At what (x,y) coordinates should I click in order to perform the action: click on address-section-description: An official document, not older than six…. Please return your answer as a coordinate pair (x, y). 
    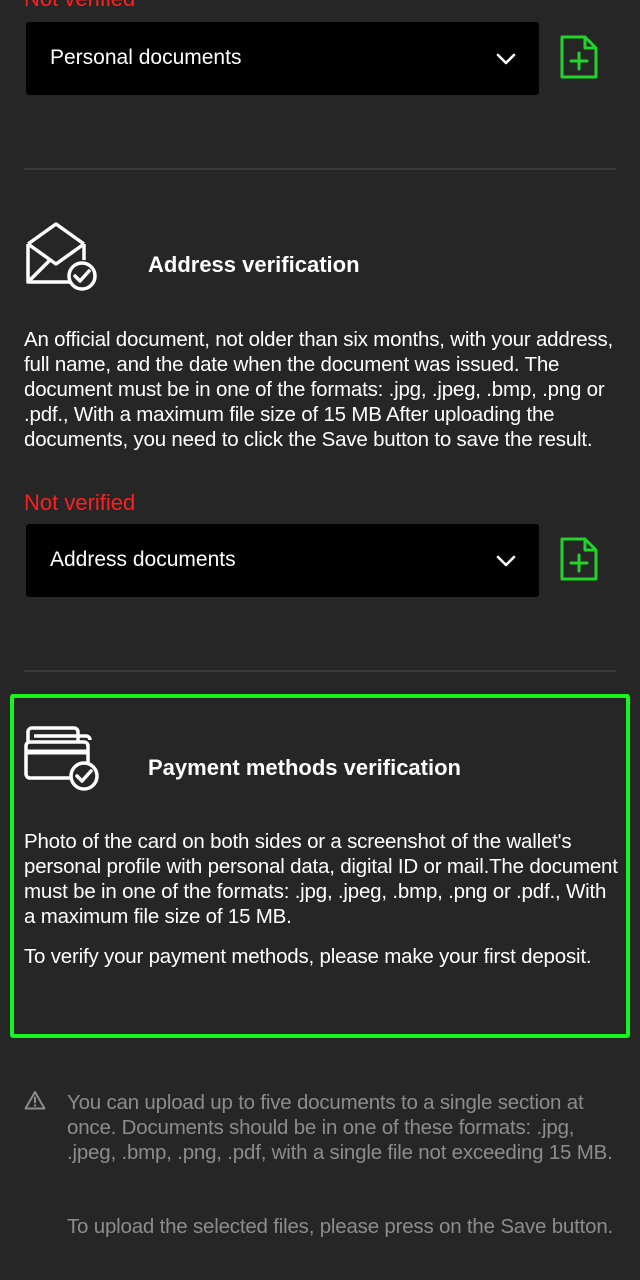
    Looking at the image, I should click on (319, 389).